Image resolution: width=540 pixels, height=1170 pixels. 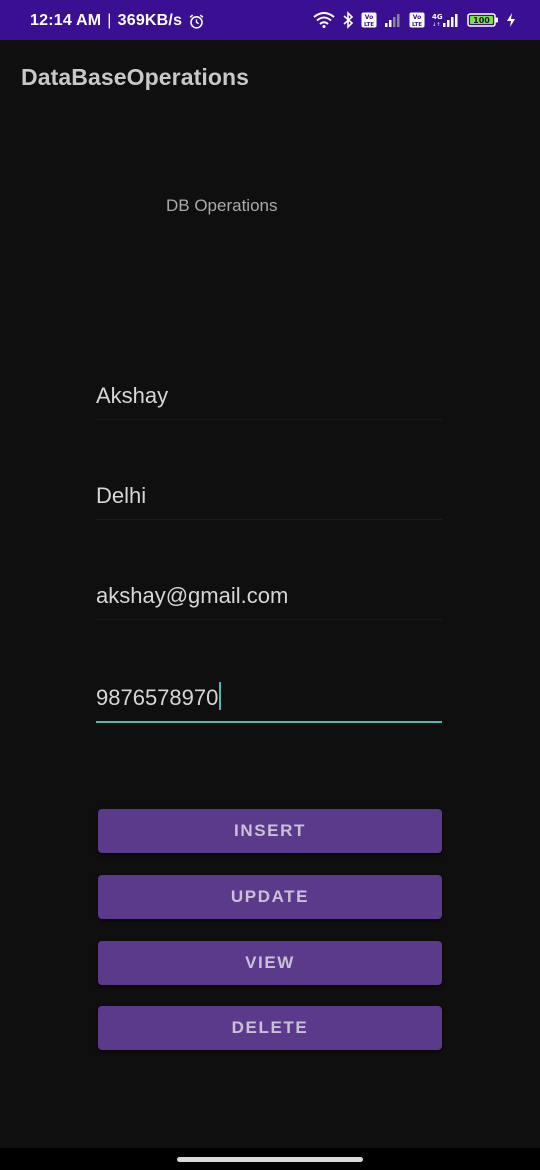 What do you see at coordinates (269, 695) in the screenshot?
I see `phone-field: 9876578970` at bounding box center [269, 695].